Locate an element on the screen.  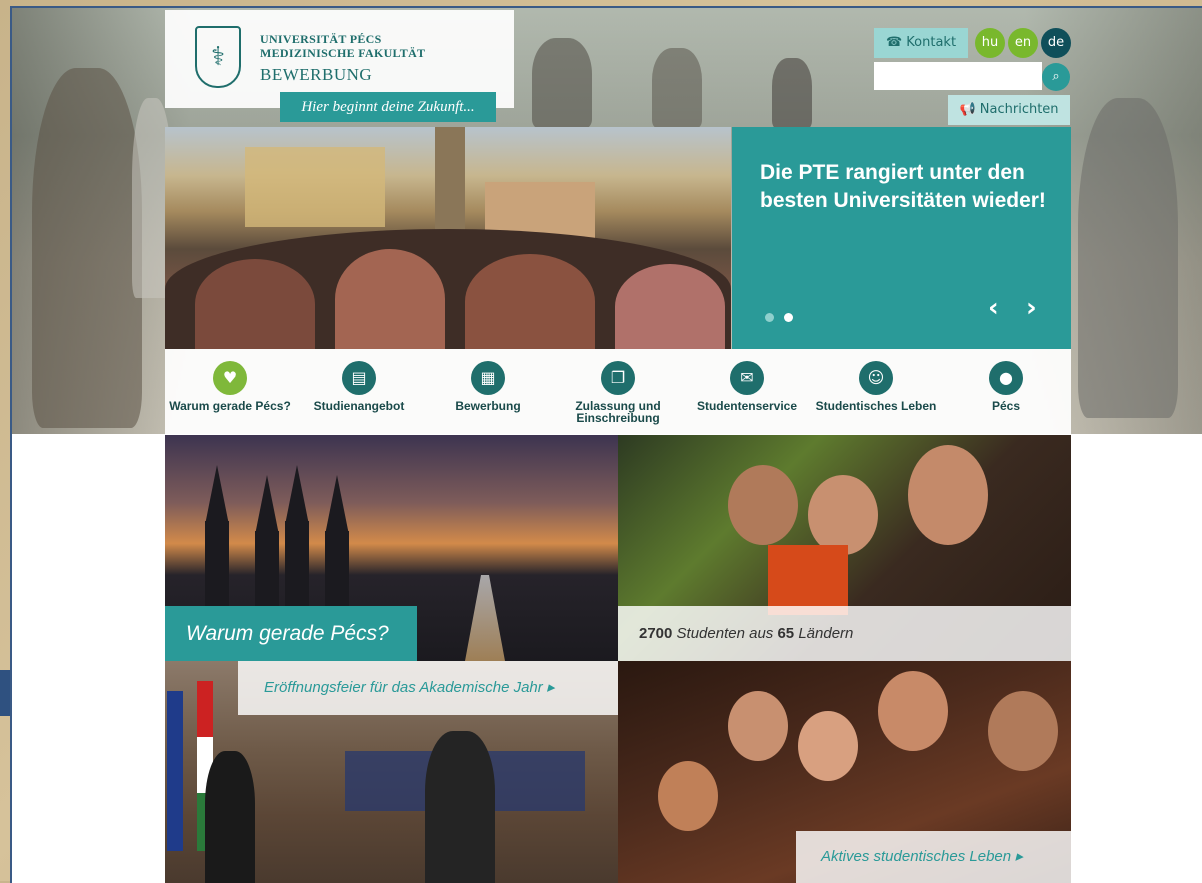
tile-students: 2700 Studenten aus 65 Ländern is located at coordinates (844, 548).